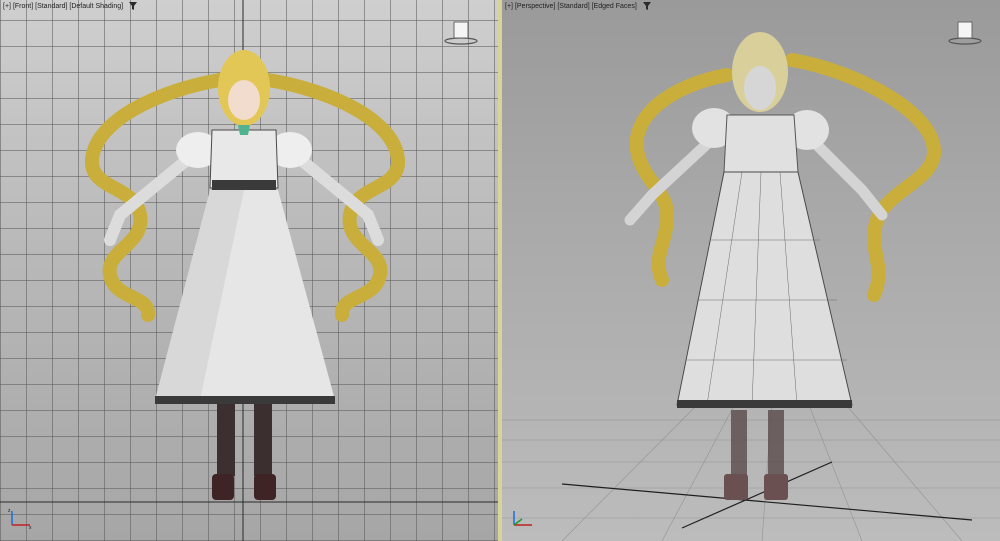  I want to click on perspective-grid, so click(751, 470).